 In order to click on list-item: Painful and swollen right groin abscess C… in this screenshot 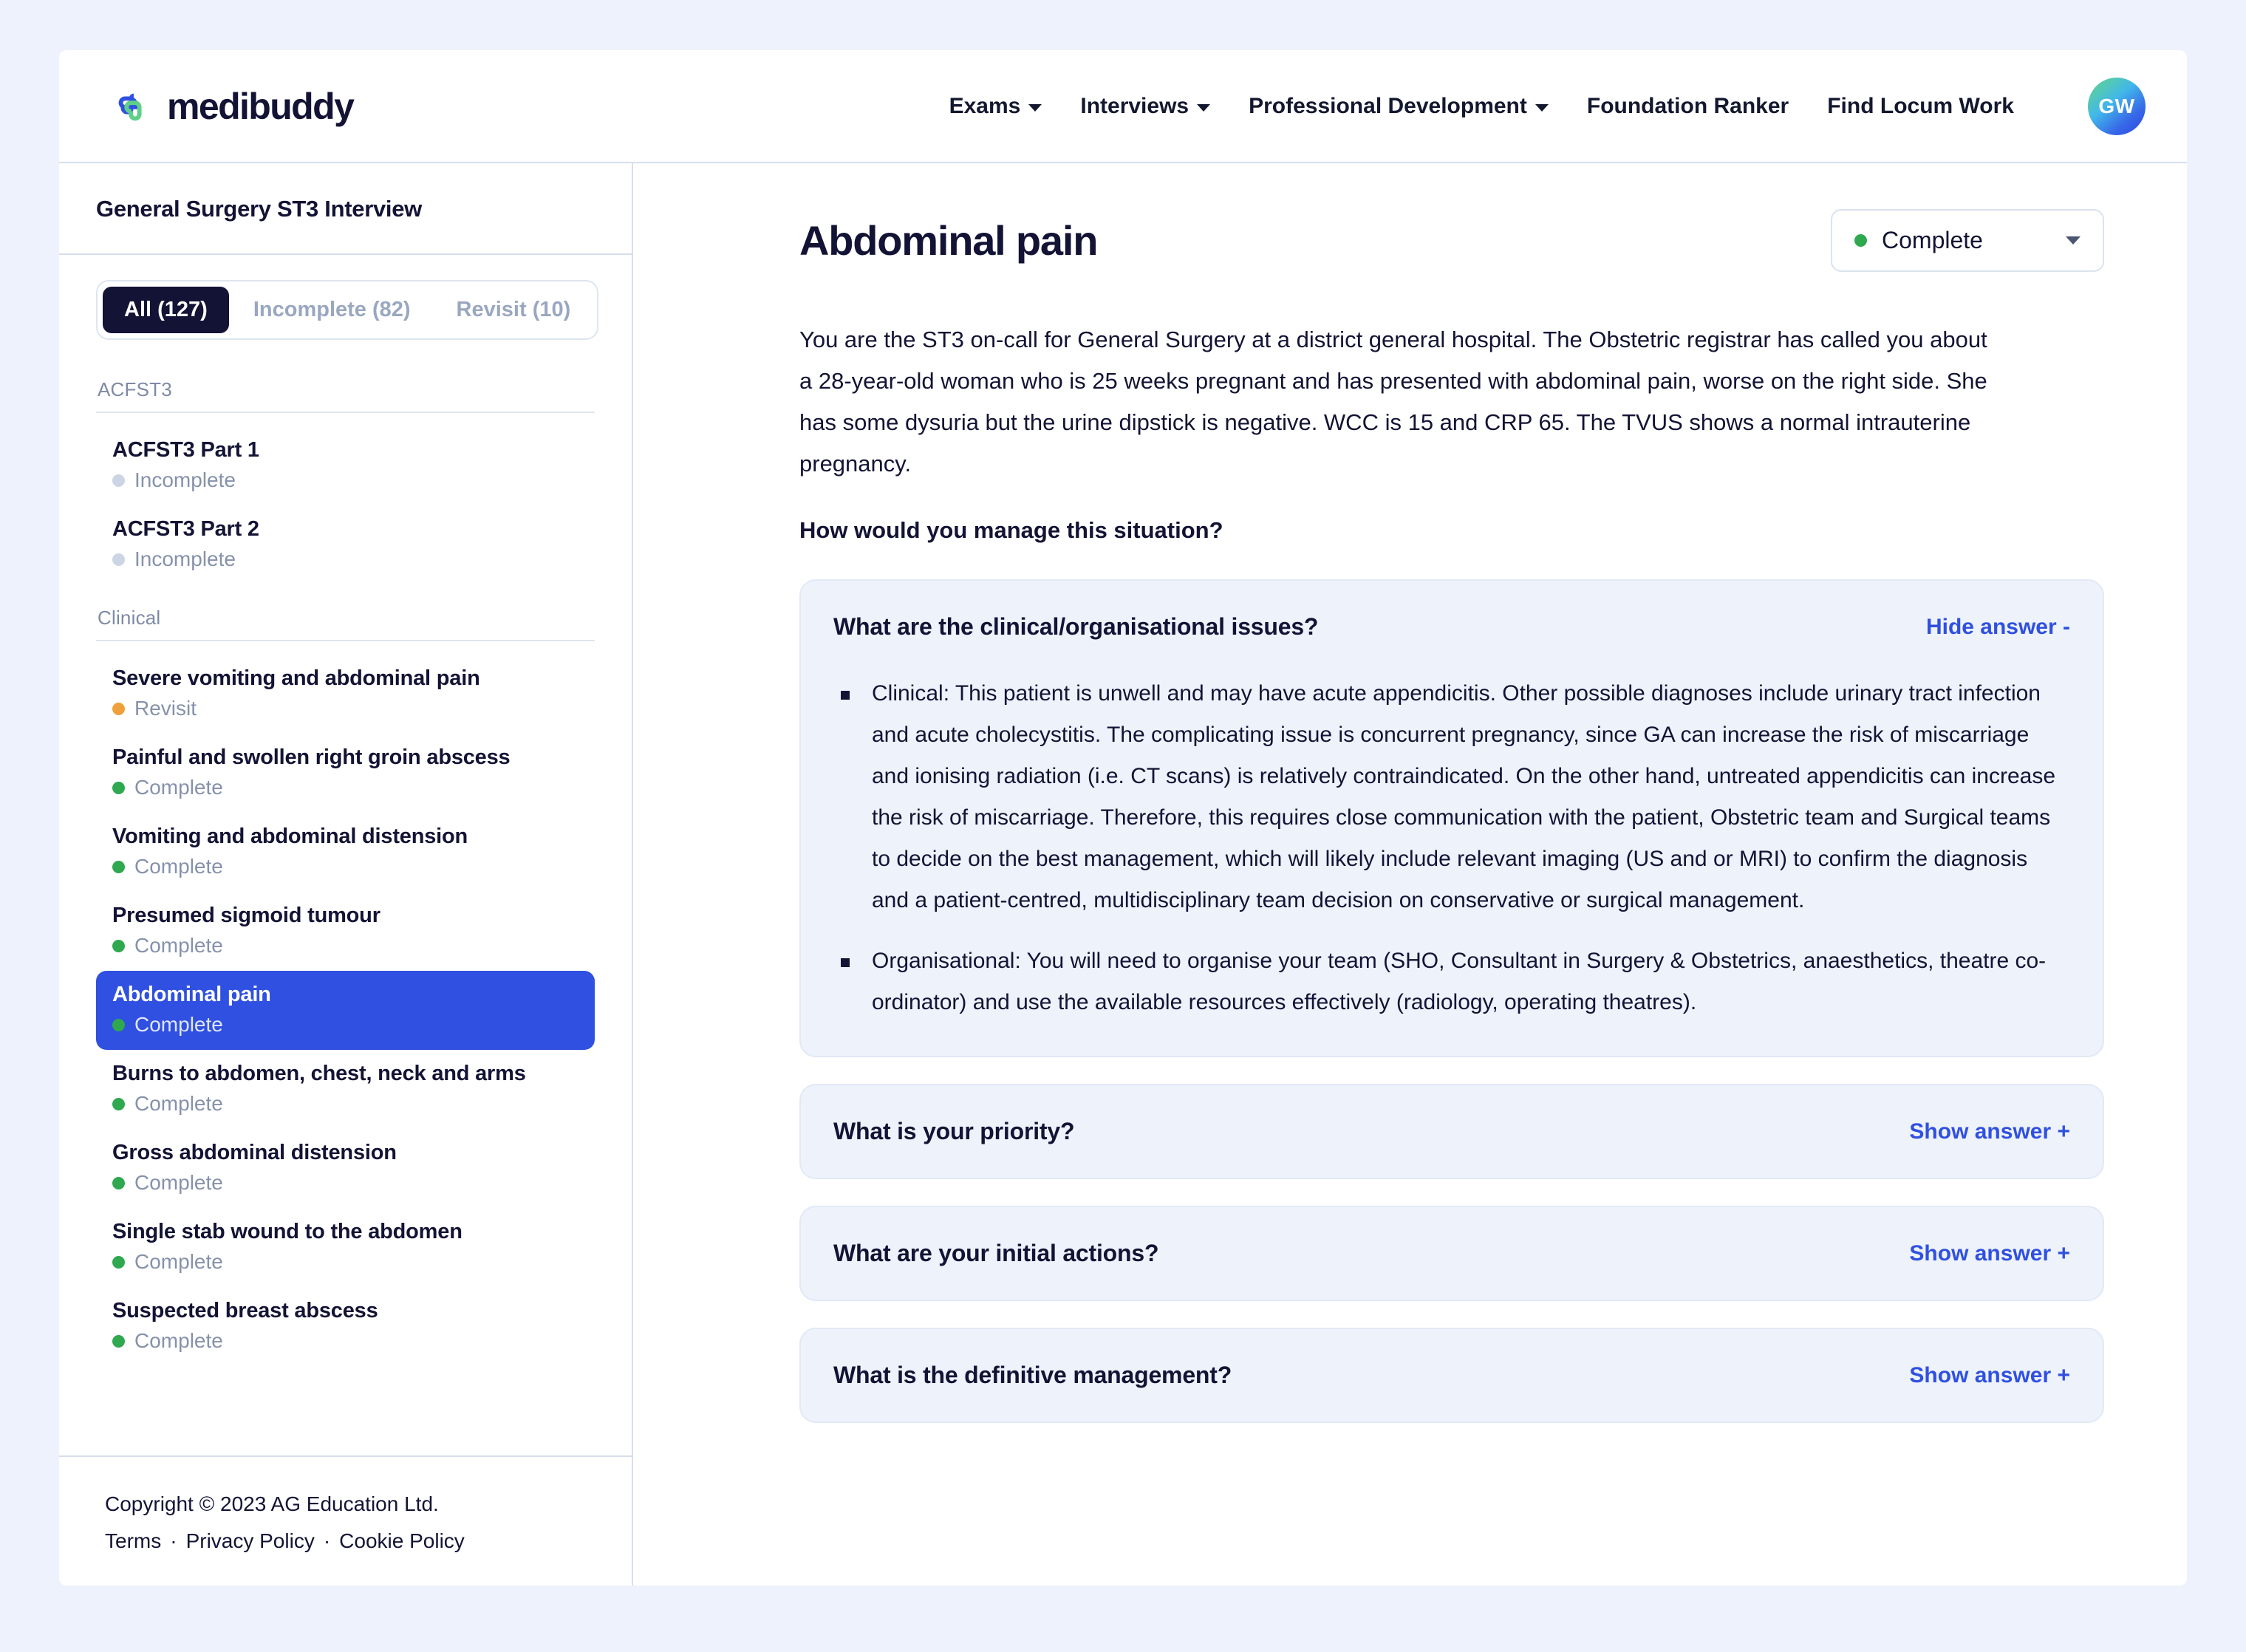, I will do `click(345, 773)`.